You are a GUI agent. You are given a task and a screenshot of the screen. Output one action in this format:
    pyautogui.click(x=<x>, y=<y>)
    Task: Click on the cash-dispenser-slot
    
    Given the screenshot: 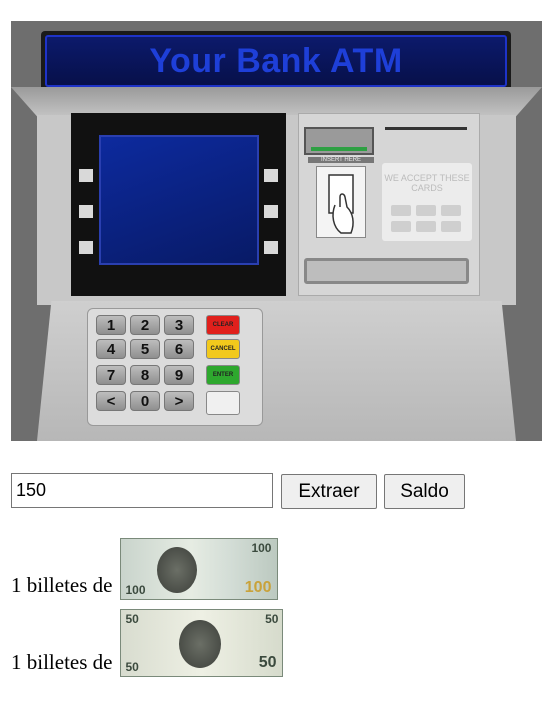 What is the action you would take?
    pyautogui.click(x=386, y=271)
    